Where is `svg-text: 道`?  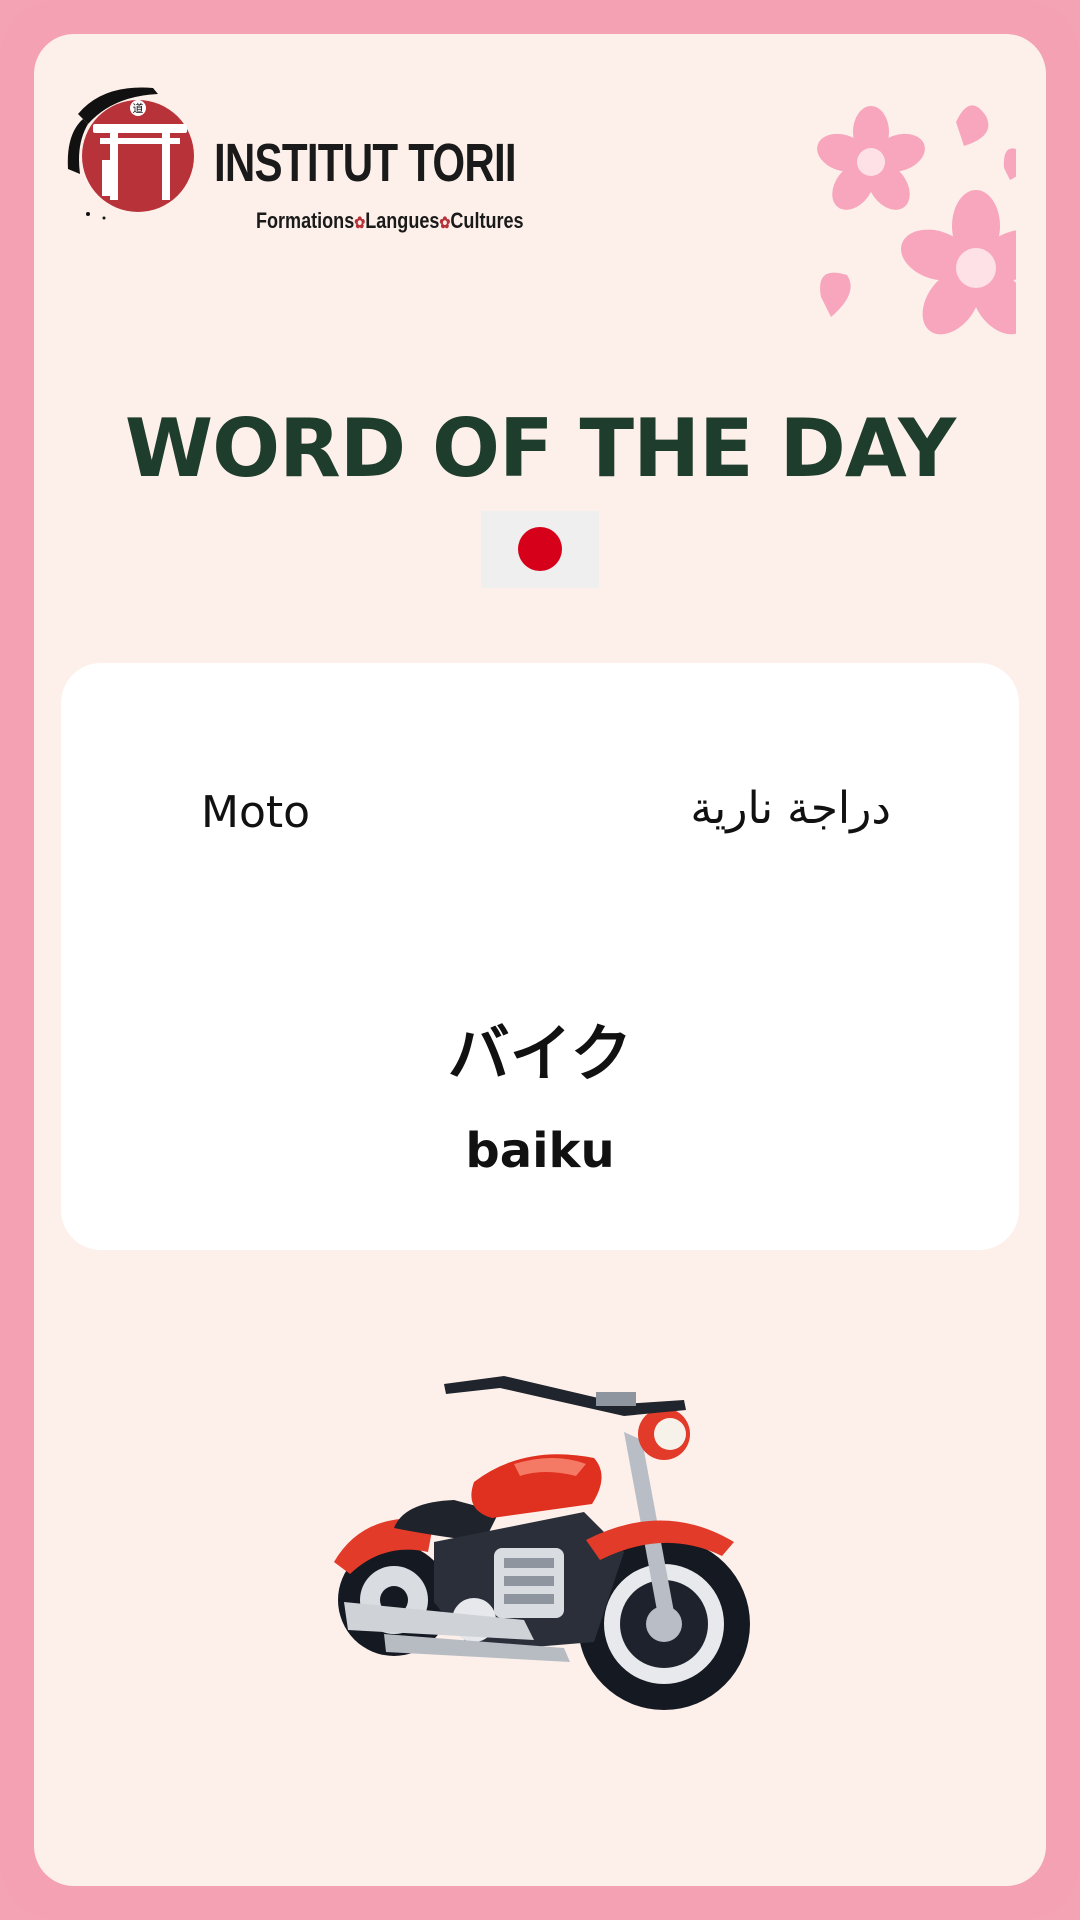 svg-text: 道 is located at coordinates (138, 108).